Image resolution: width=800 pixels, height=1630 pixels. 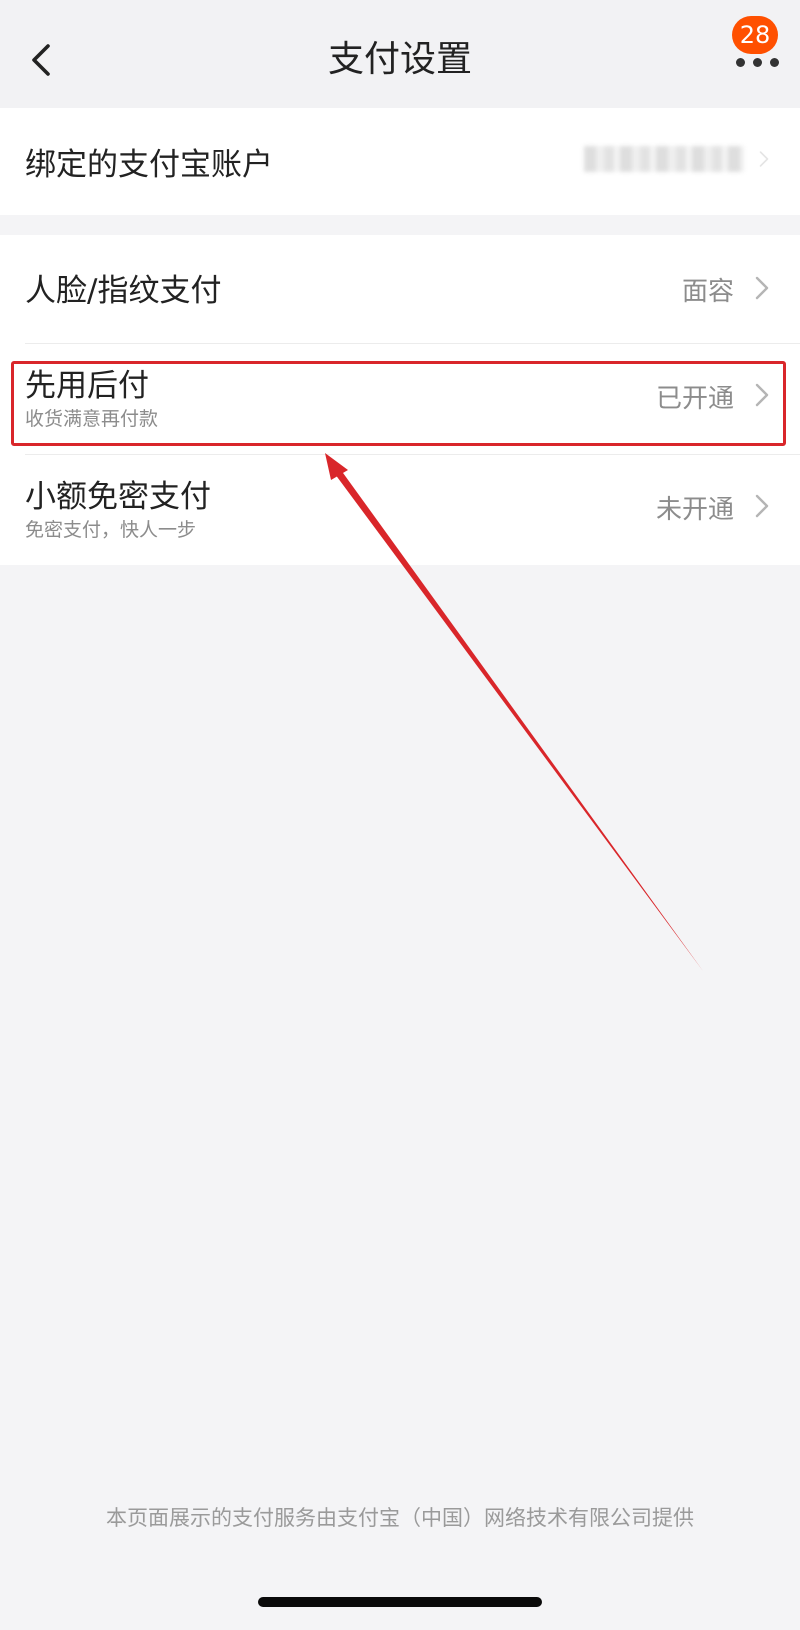 I want to click on pay-later-status: 已开通, so click(x=694, y=399).